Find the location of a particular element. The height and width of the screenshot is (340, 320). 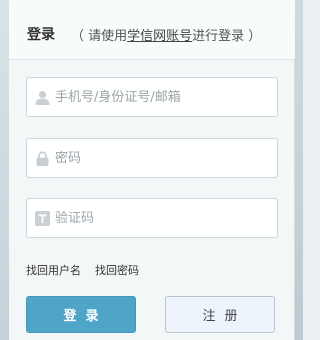

hint-prefix: （ 请使用 is located at coordinates (99, 36).